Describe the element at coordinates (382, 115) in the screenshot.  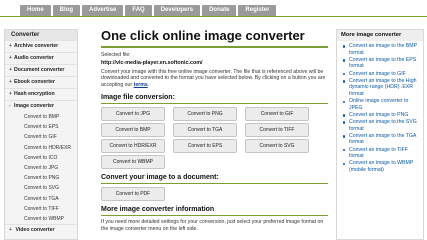
I see `right-sidebar-link: Convert an image to PNG` at that location.